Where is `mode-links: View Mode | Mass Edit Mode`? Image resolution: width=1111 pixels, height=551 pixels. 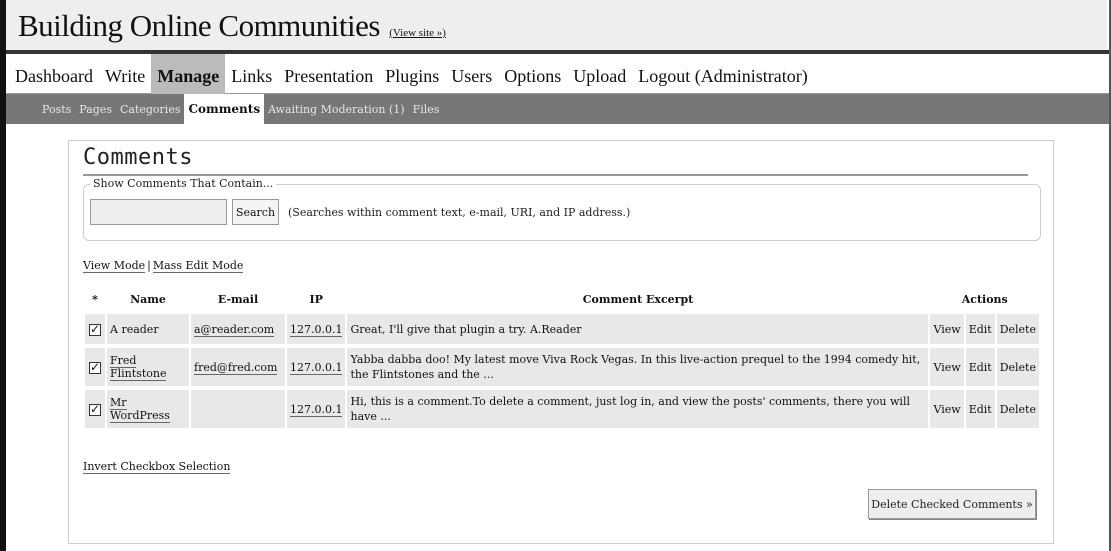
mode-links: View Mode | Mass Edit Mode is located at coordinates (163, 266).